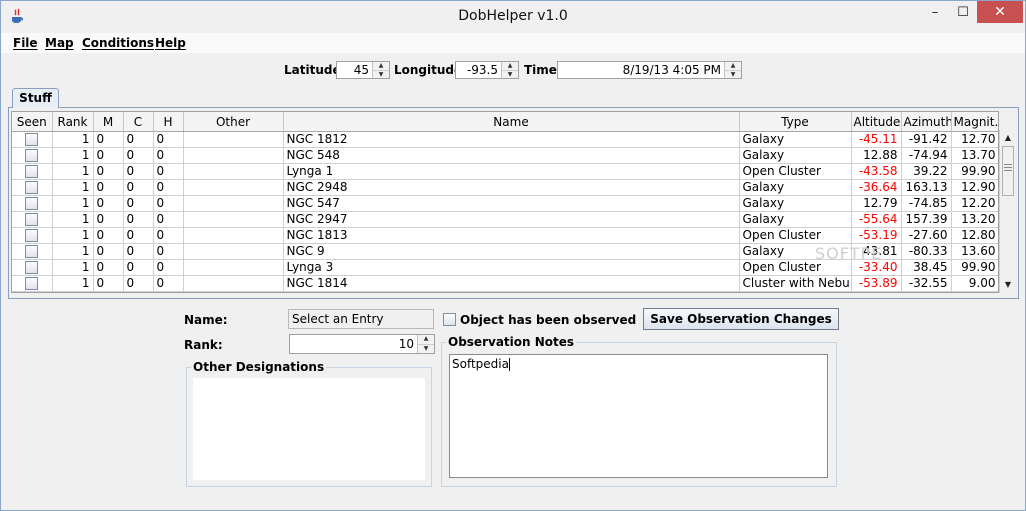 This screenshot has width=1026, height=511. I want to click on cell-name: NGC 1812, so click(511, 139).